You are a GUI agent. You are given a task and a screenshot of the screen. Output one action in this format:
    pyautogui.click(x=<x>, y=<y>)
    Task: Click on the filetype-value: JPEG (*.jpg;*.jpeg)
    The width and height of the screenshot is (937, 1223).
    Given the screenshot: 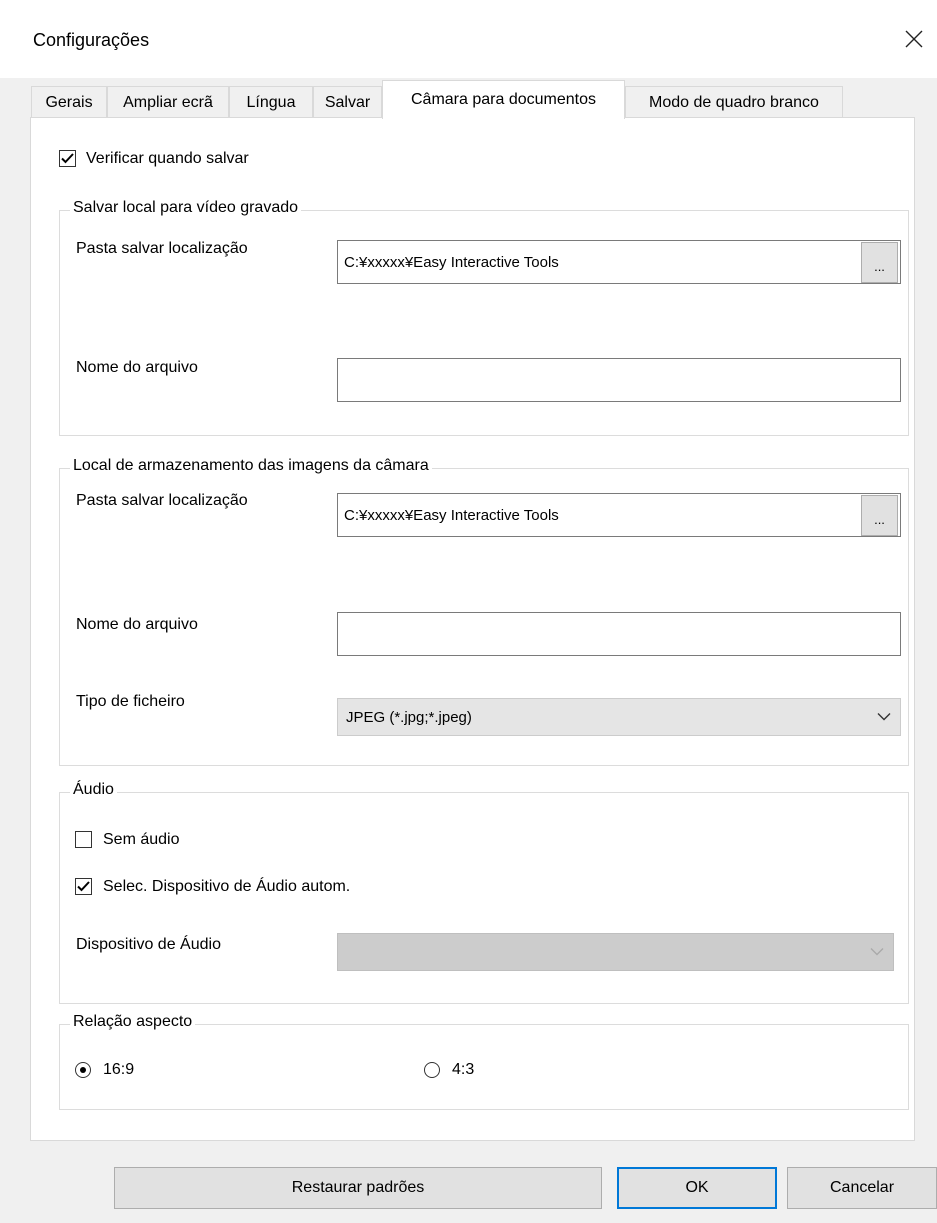 What is the action you would take?
    pyautogui.click(x=409, y=717)
    